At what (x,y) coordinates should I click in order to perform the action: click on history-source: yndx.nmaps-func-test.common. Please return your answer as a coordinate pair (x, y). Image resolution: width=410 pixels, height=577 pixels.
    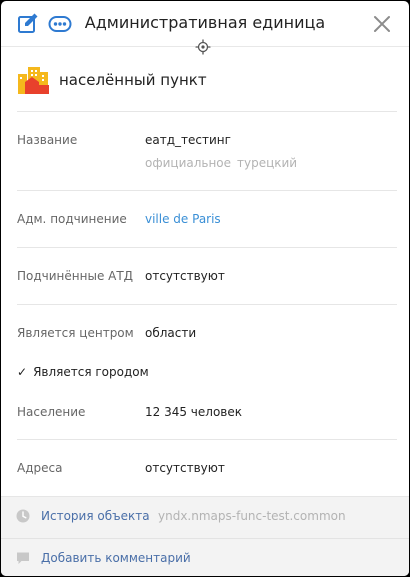
    Looking at the image, I should click on (252, 516).